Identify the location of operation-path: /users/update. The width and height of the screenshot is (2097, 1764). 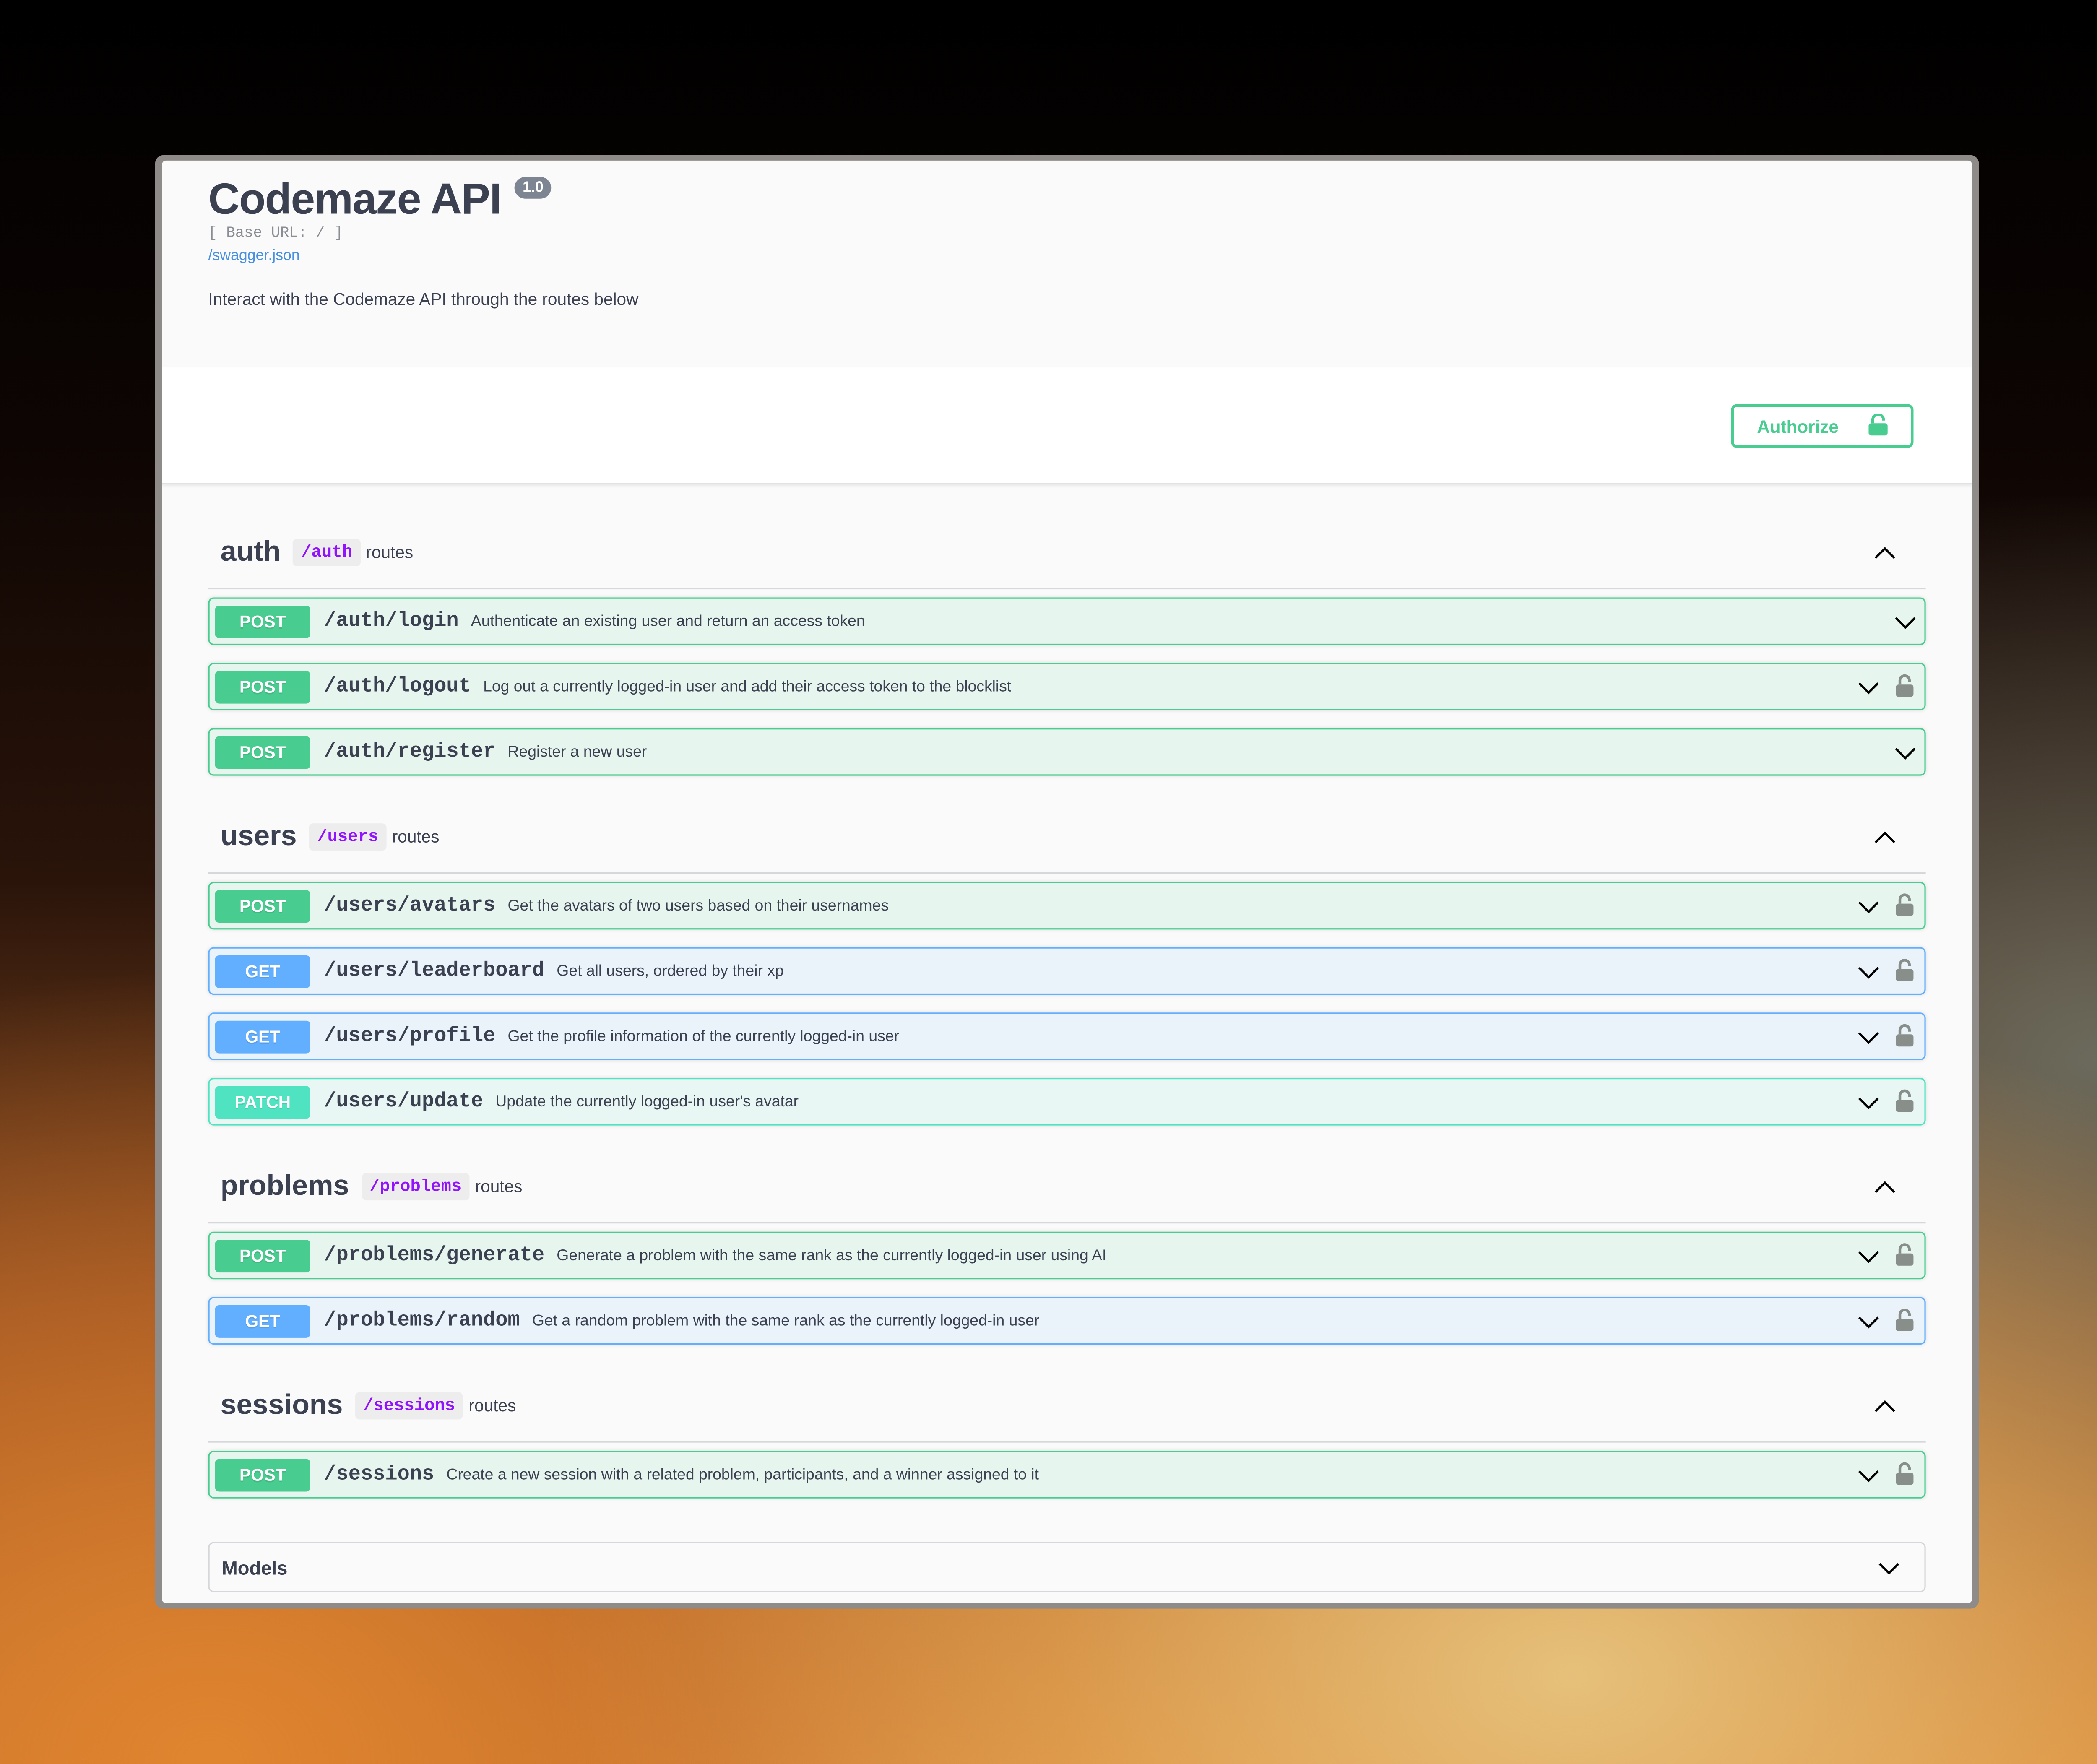
(404, 1102).